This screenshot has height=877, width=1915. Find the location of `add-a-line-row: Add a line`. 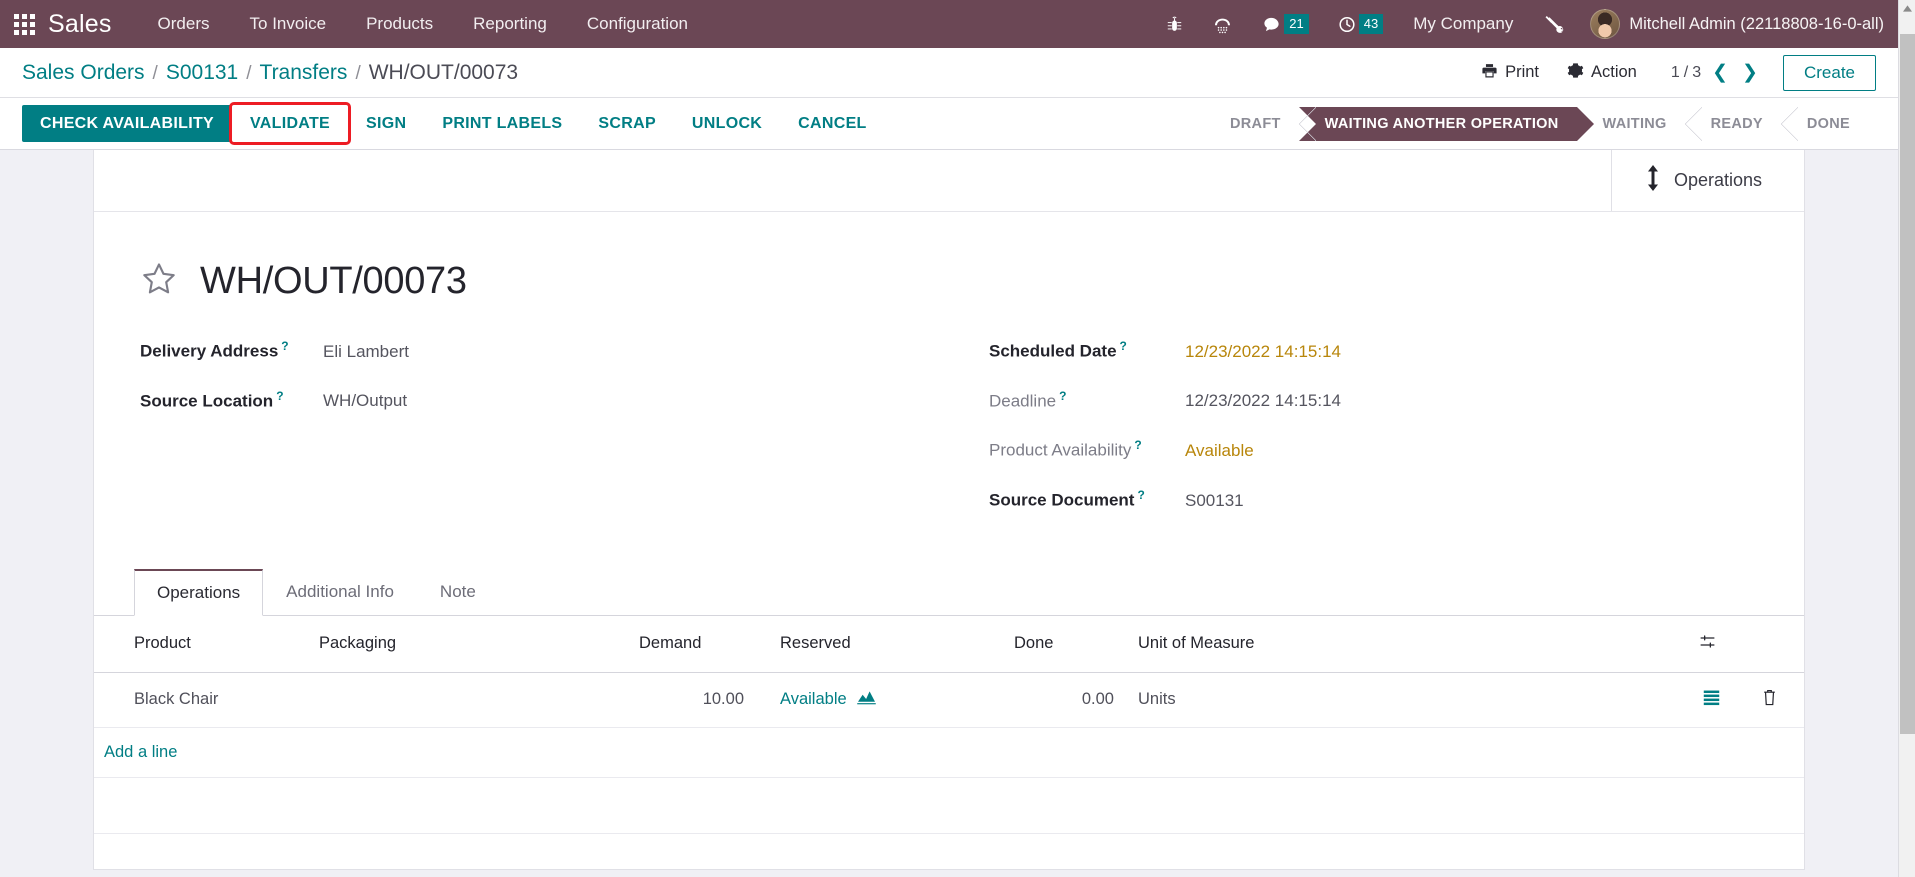

add-a-line-row: Add a line is located at coordinates (949, 752).